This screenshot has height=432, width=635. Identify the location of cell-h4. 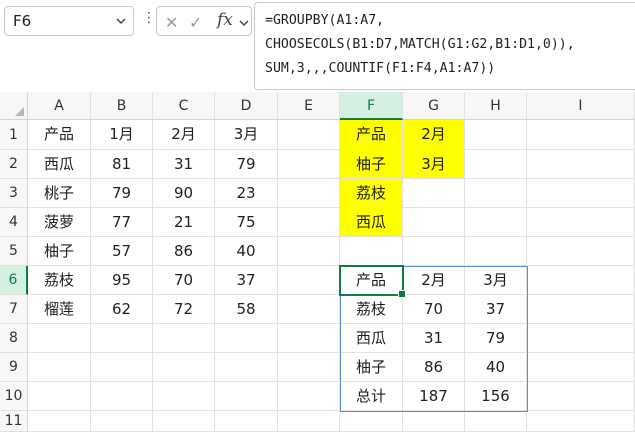
(496, 222).